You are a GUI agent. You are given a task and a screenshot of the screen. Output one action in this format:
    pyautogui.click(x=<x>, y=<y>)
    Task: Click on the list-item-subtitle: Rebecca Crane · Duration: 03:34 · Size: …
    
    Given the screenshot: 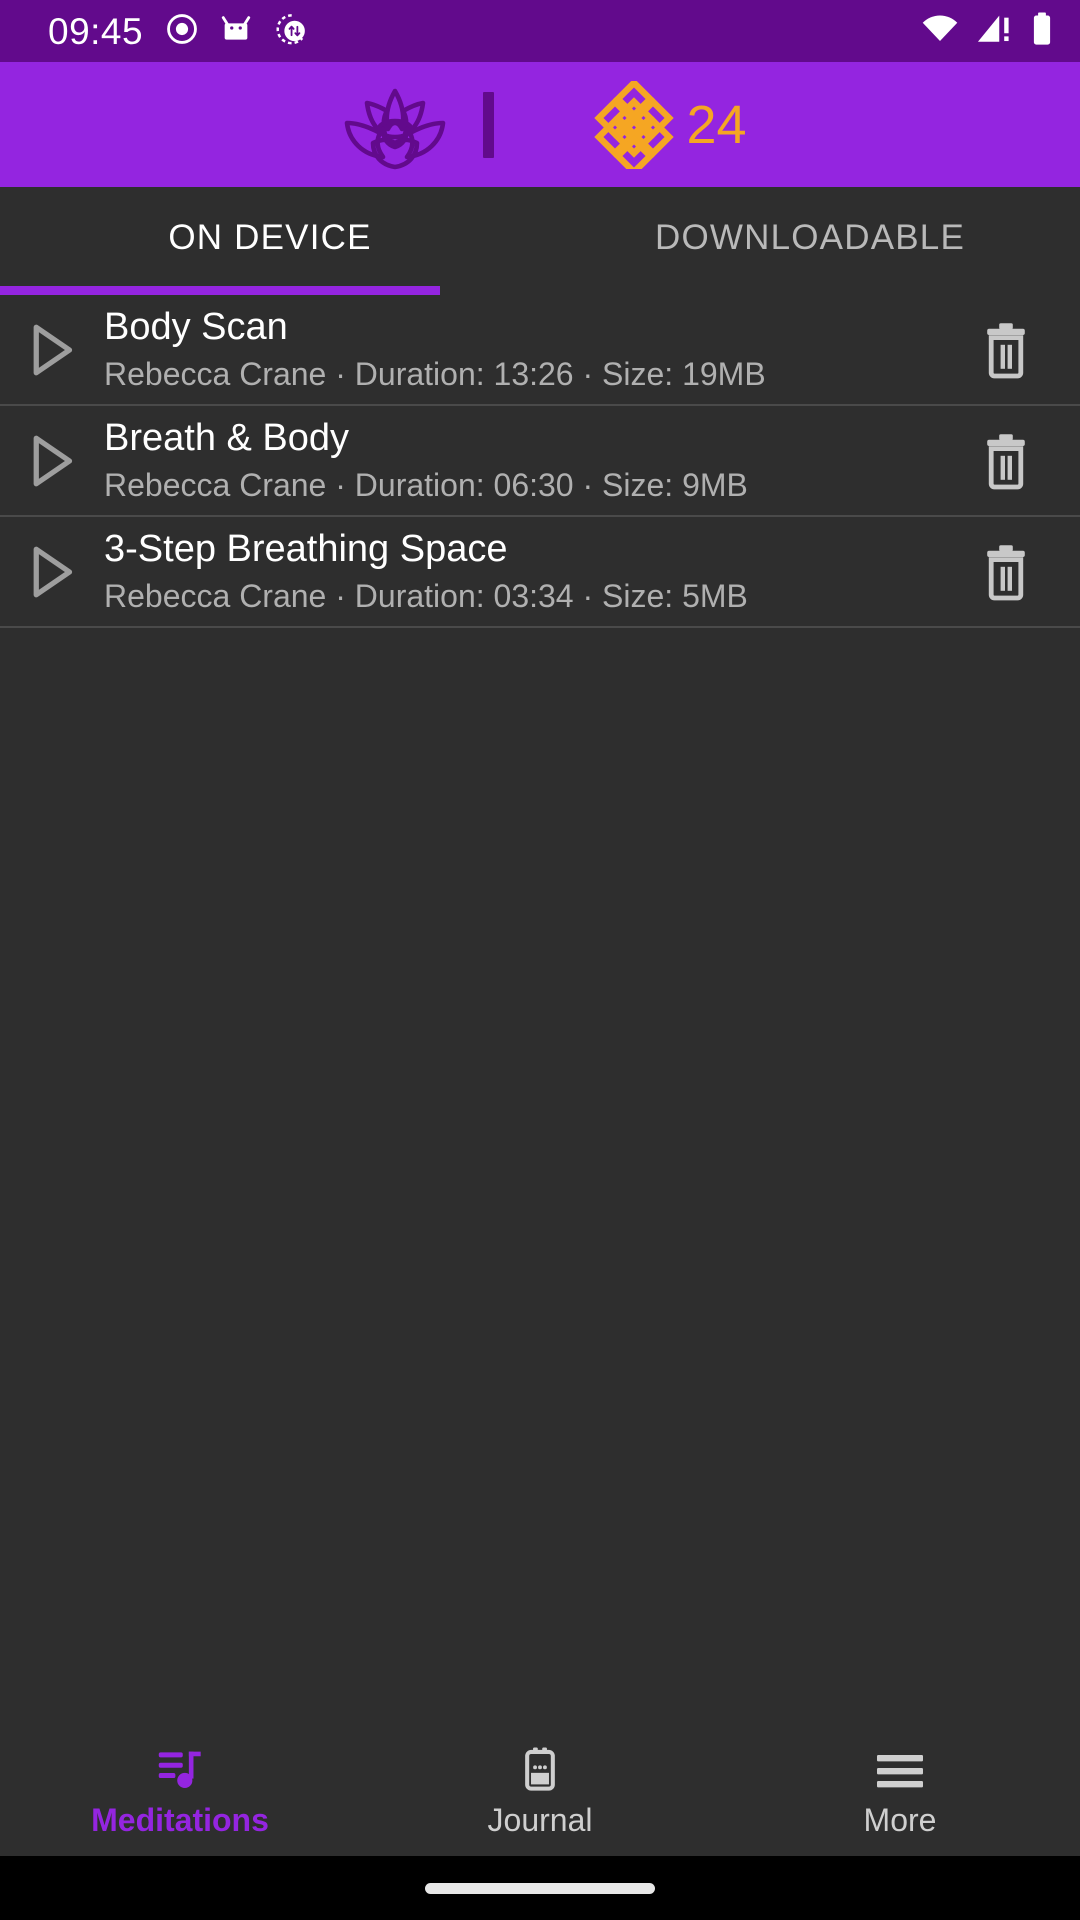 What is the action you would take?
    pyautogui.click(x=426, y=595)
    